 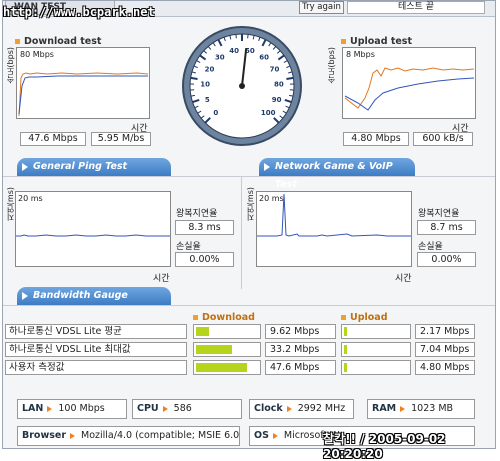 What do you see at coordinates (242, 86) in the screenshot?
I see `speed-gauge: 05102030405060708090100` at bounding box center [242, 86].